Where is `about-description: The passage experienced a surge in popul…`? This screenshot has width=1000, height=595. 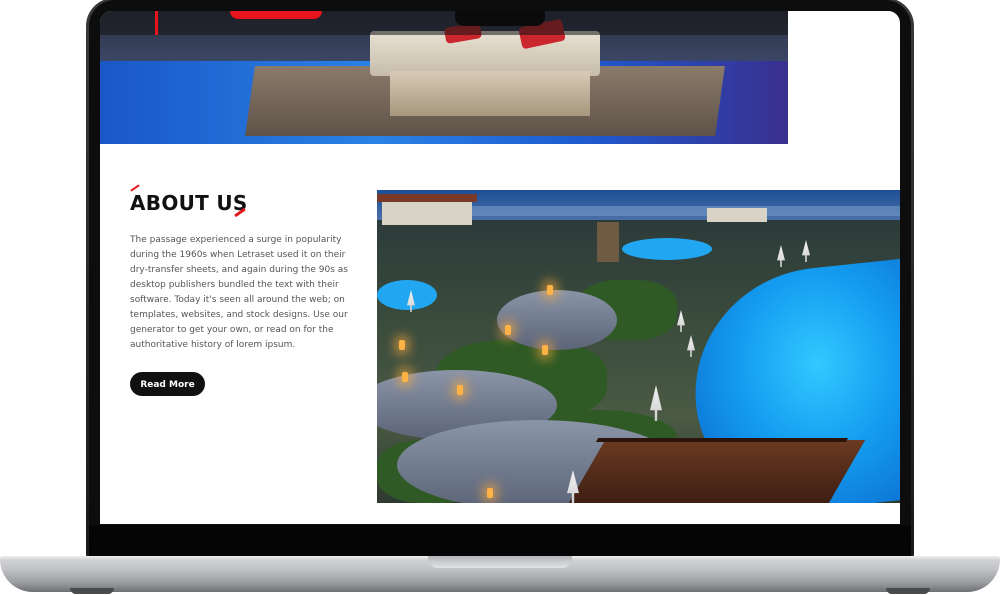
about-description: The passage experienced a surge in popul… is located at coordinates (239, 292).